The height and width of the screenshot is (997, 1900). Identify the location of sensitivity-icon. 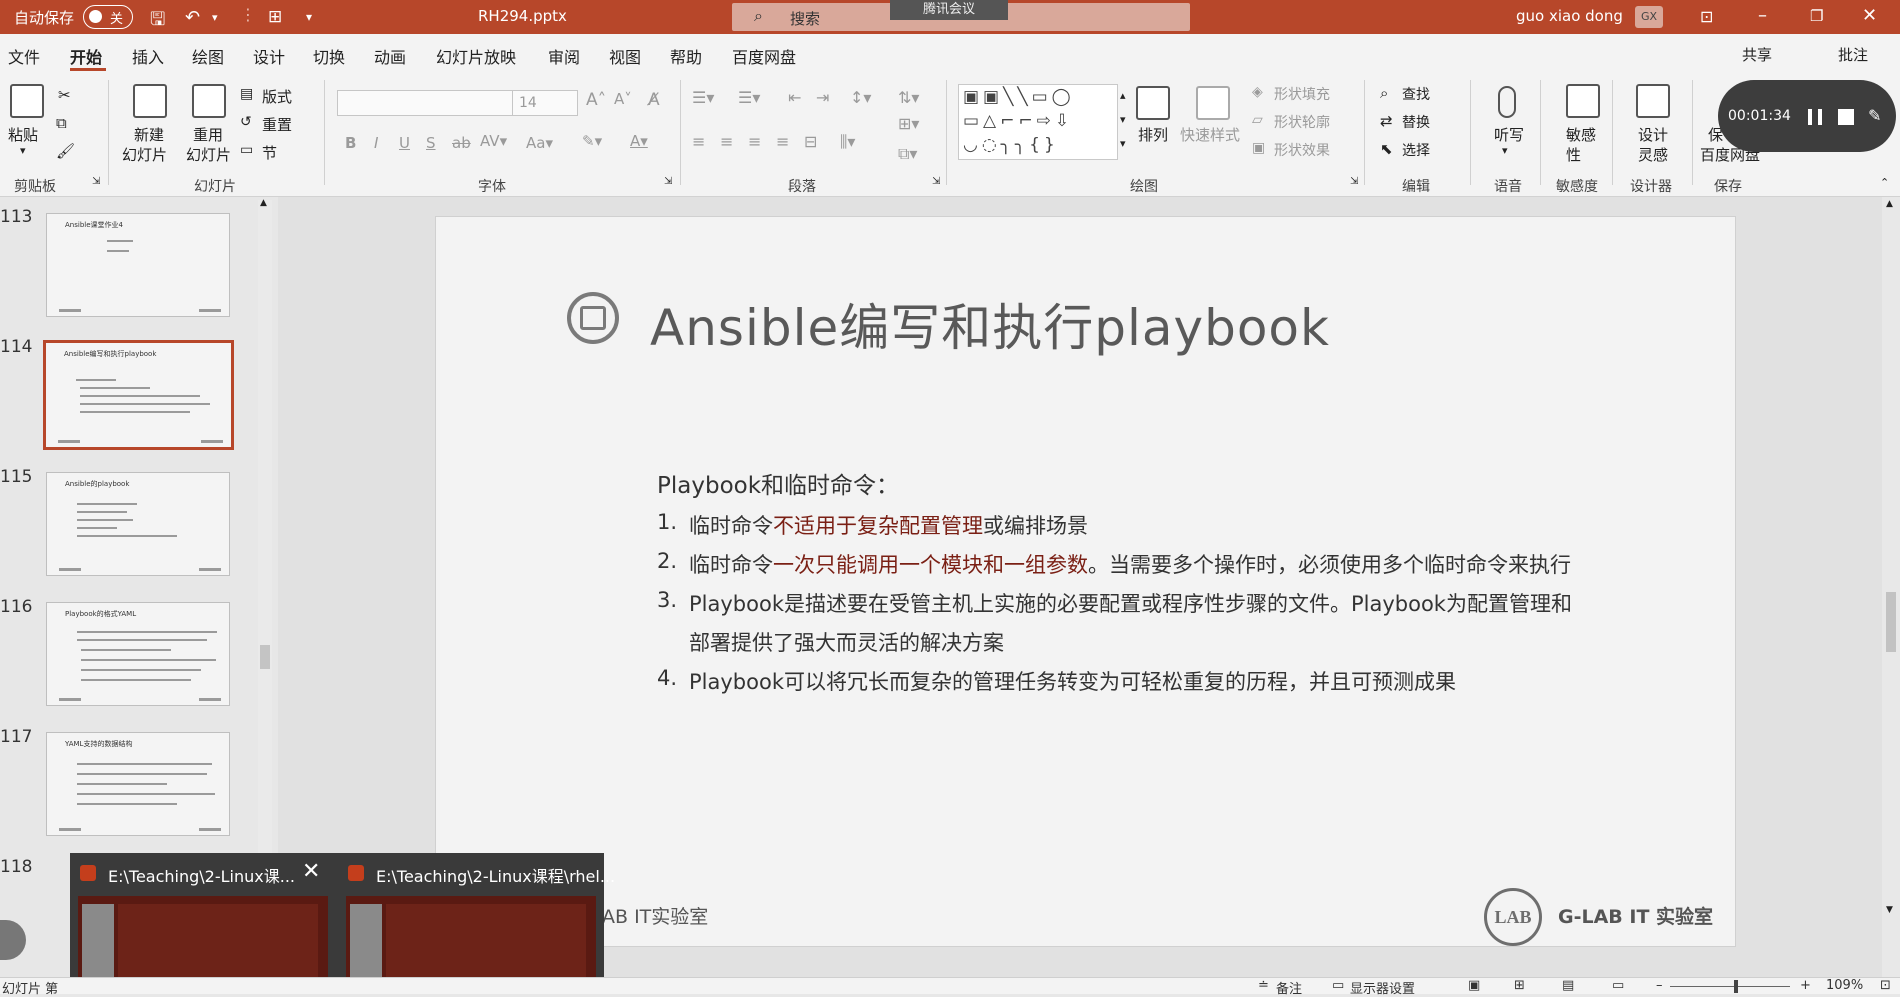
(1583, 101).